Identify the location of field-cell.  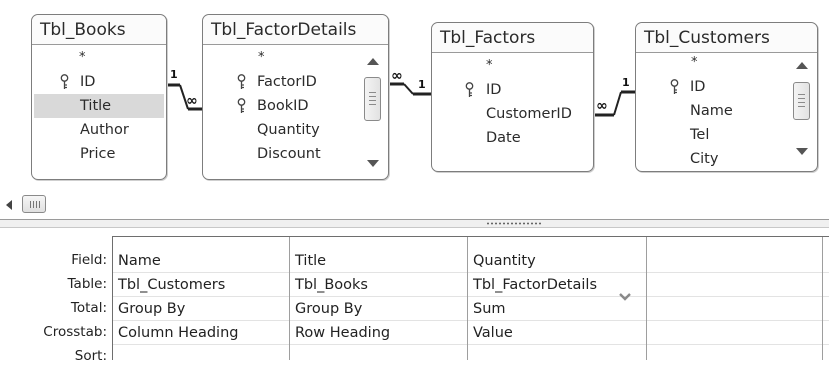
(734, 261).